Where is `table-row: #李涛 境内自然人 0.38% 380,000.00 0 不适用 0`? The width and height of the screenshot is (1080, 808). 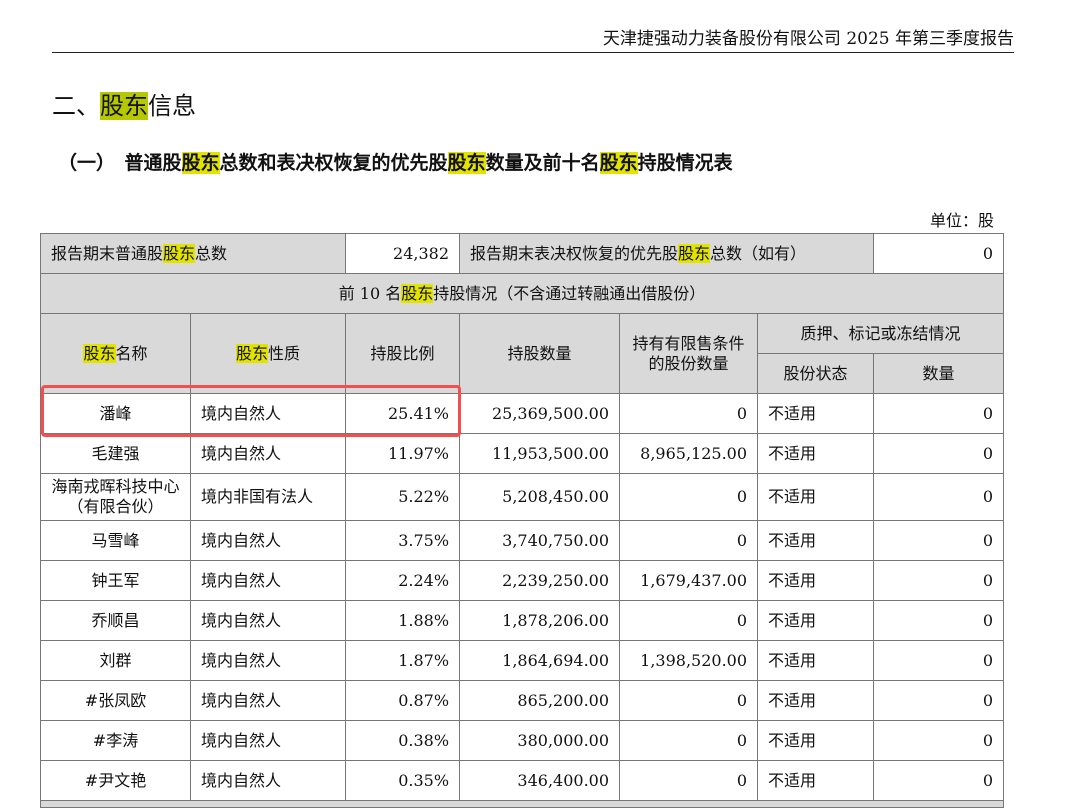
table-row: #李涛 境内自然人 0.38% 380,000.00 0 不适用 0 is located at coordinates (522, 740).